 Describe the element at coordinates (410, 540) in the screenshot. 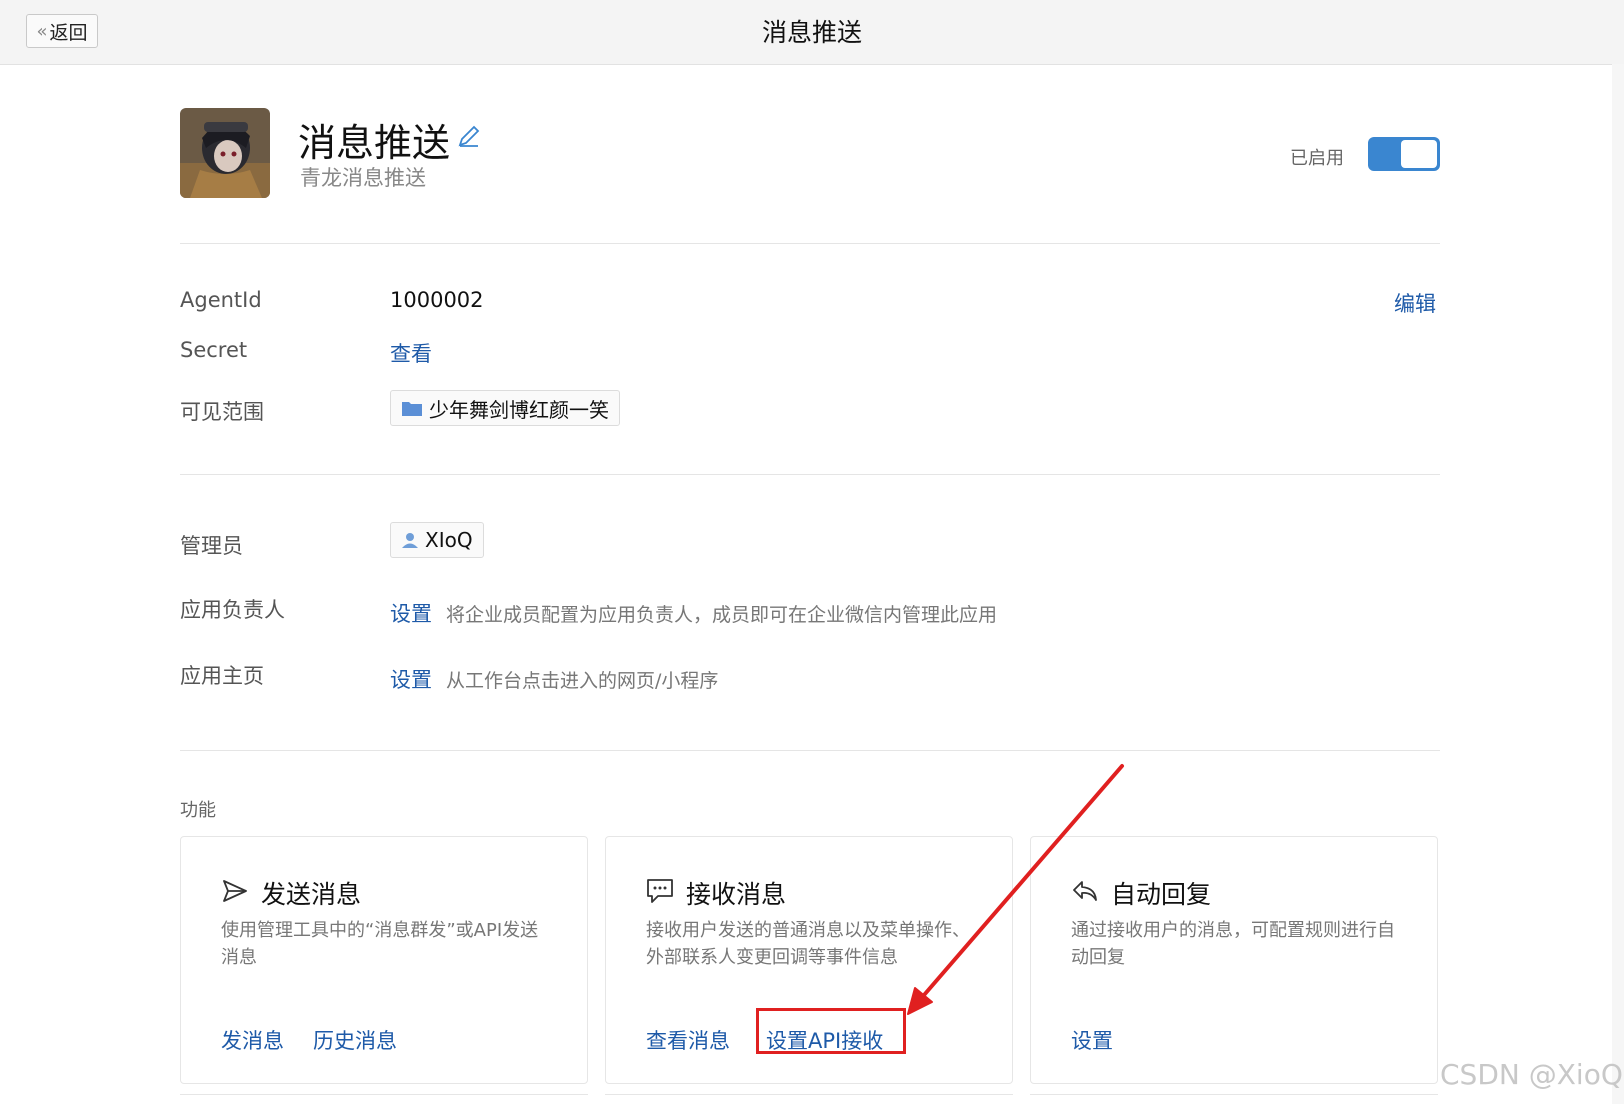

I see `user-icon` at that location.